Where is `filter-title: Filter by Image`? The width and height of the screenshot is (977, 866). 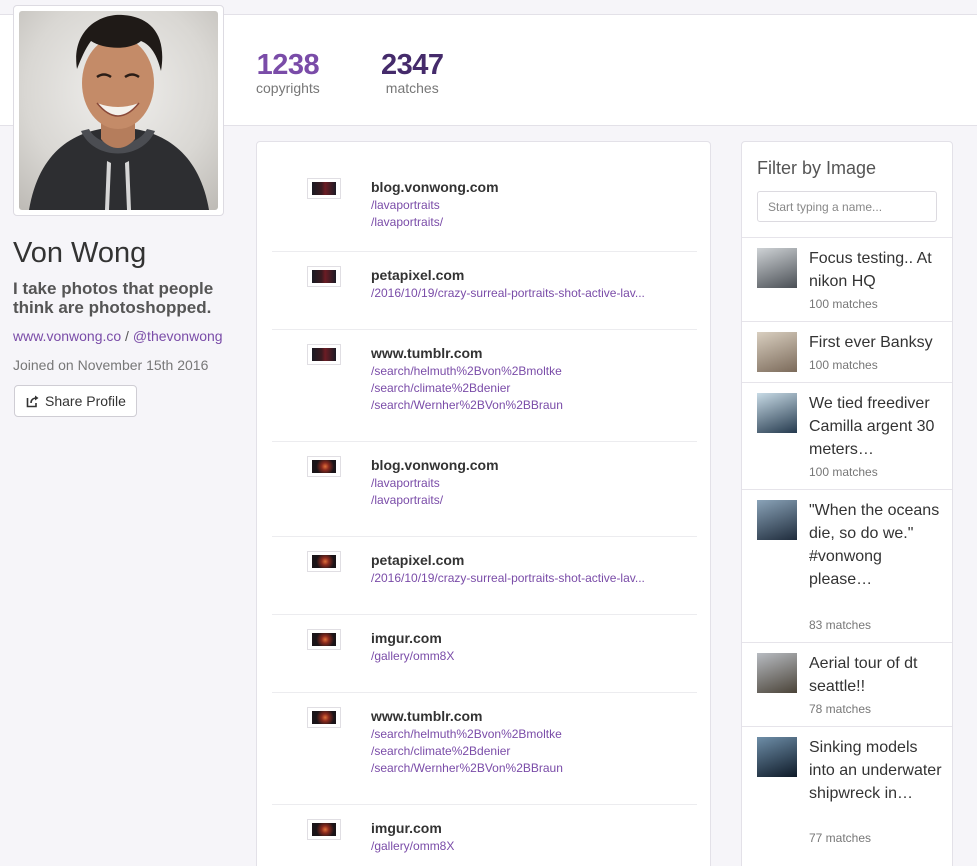 filter-title: Filter by Image is located at coordinates (817, 168).